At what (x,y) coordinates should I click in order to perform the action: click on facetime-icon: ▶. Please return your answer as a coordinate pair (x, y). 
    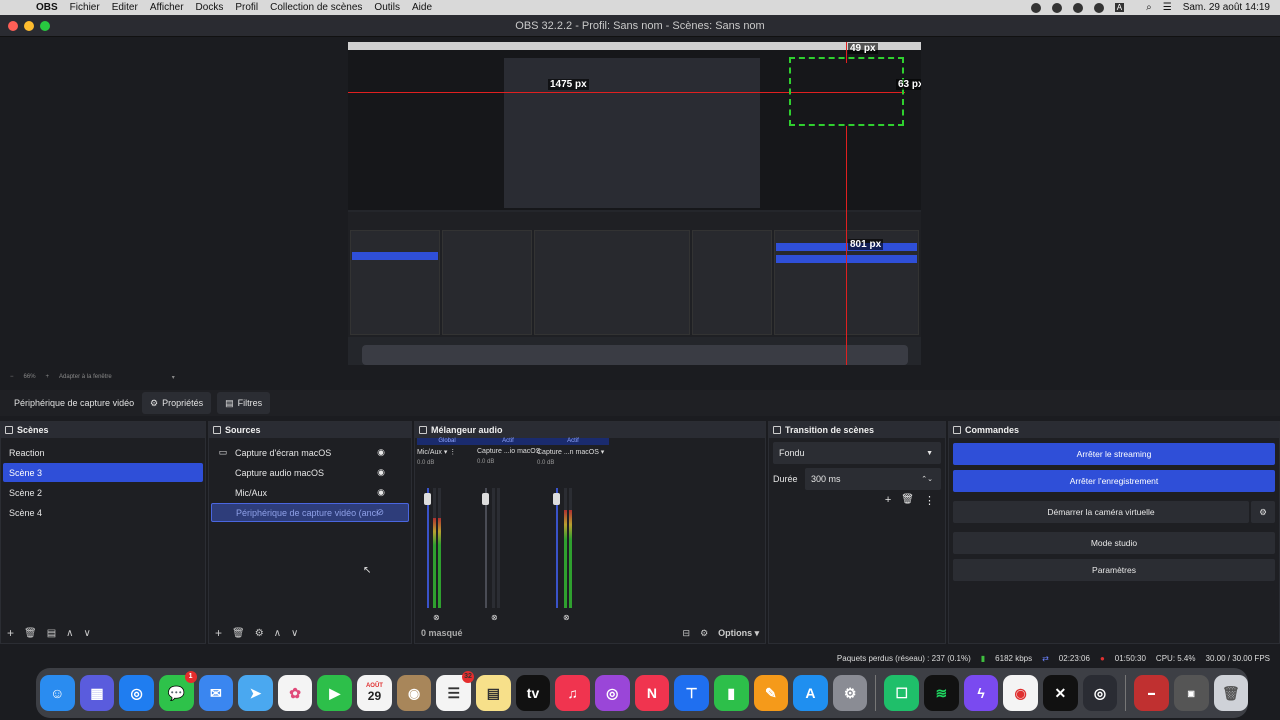
    Looking at the image, I should click on (335, 693).